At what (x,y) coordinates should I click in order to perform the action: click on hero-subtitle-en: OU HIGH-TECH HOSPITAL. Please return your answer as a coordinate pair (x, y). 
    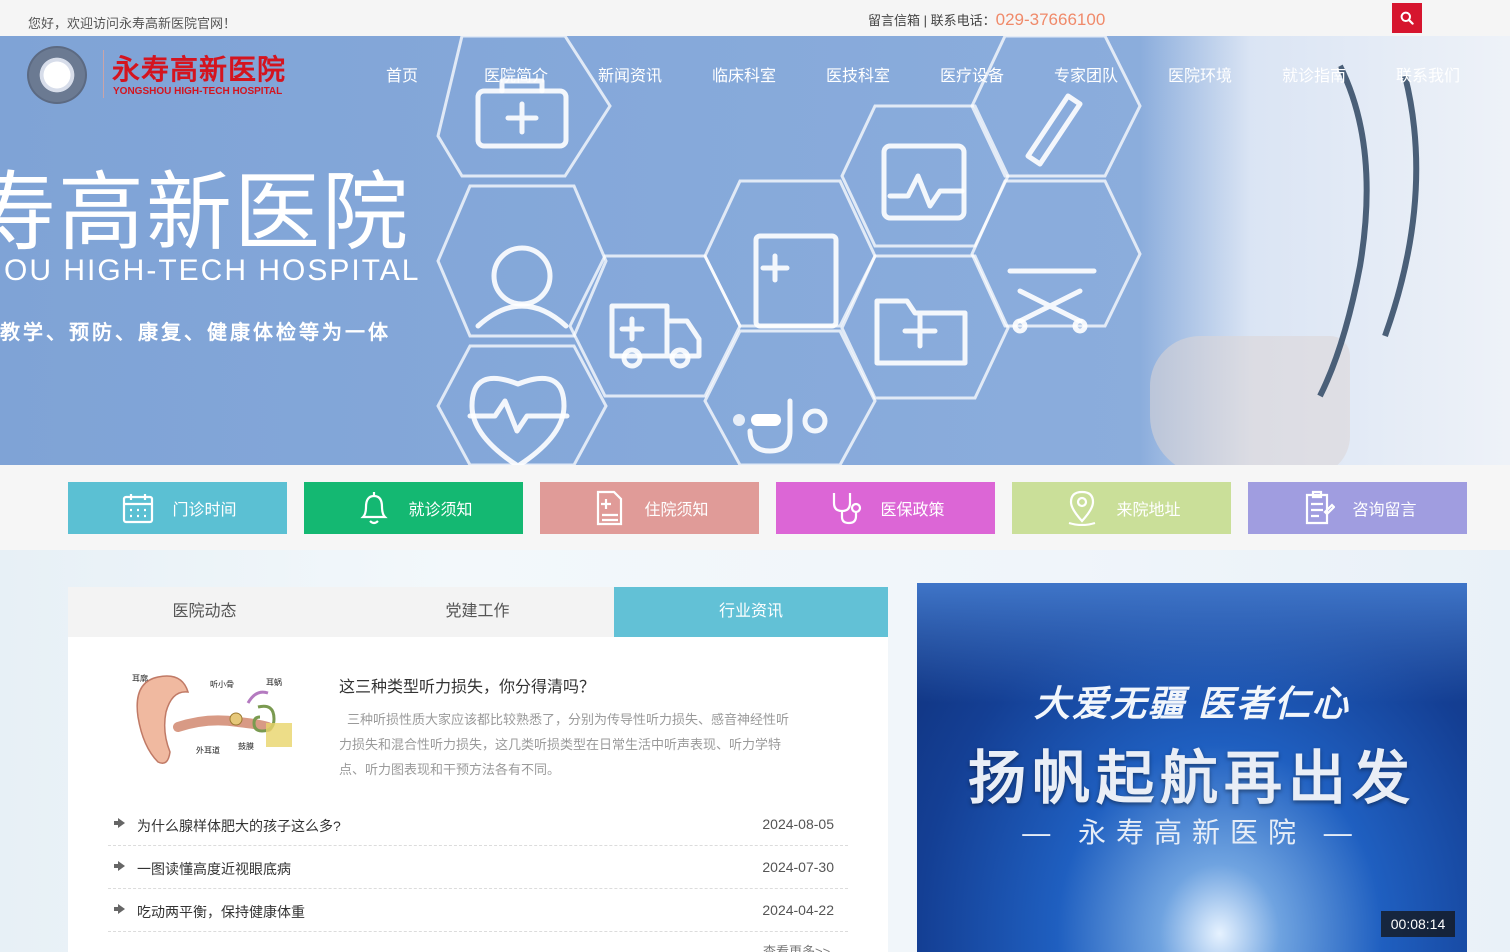
    Looking at the image, I should click on (212, 270).